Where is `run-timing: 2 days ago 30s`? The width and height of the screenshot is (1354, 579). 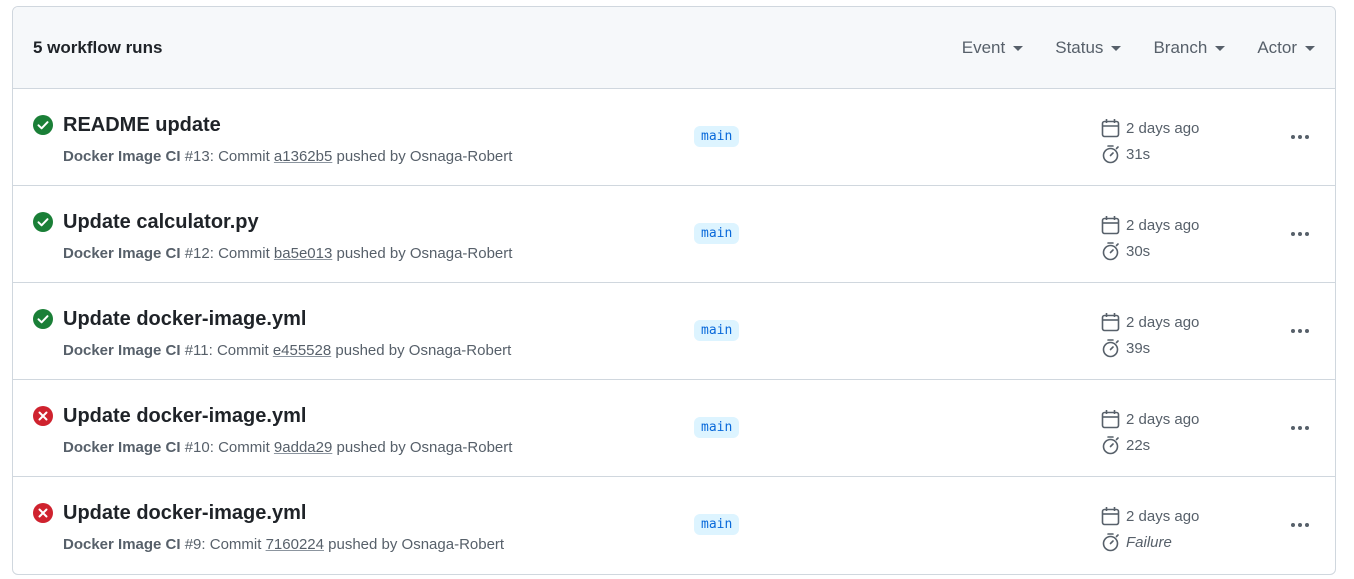 run-timing: 2 days ago 30s is located at coordinates (1150, 238).